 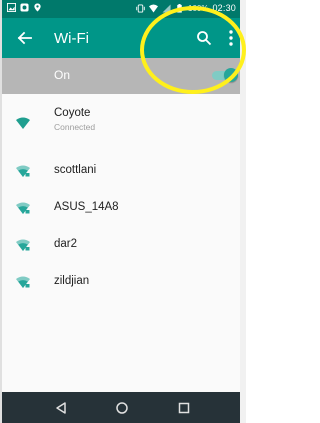 What do you see at coordinates (75, 127) in the screenshot?
I see `wifi-network-status: Connected` at bounding box center [75, 127].